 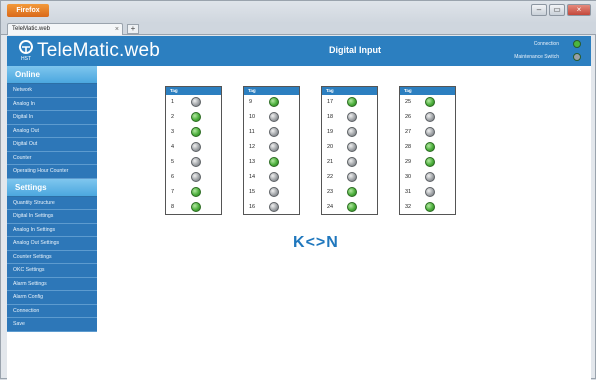 I want to click on input-number: 32, so click(x=408, y=207).